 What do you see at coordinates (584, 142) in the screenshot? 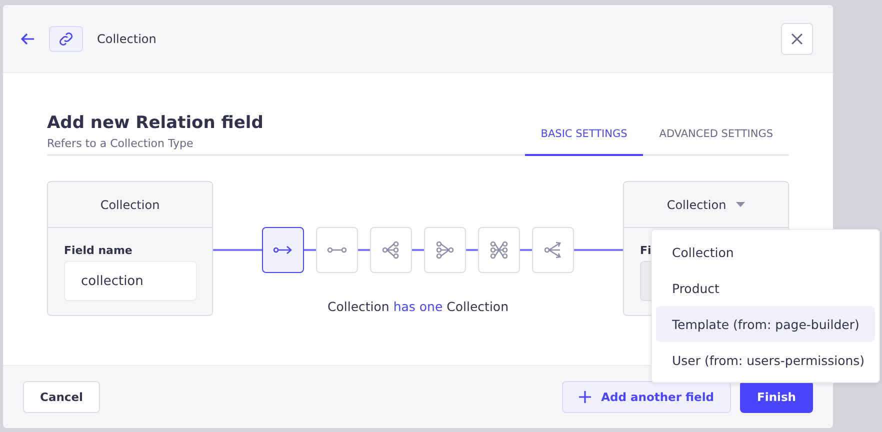
I see `settings-tab: BASIC SETTINGS` at bounding box center [584, 142].